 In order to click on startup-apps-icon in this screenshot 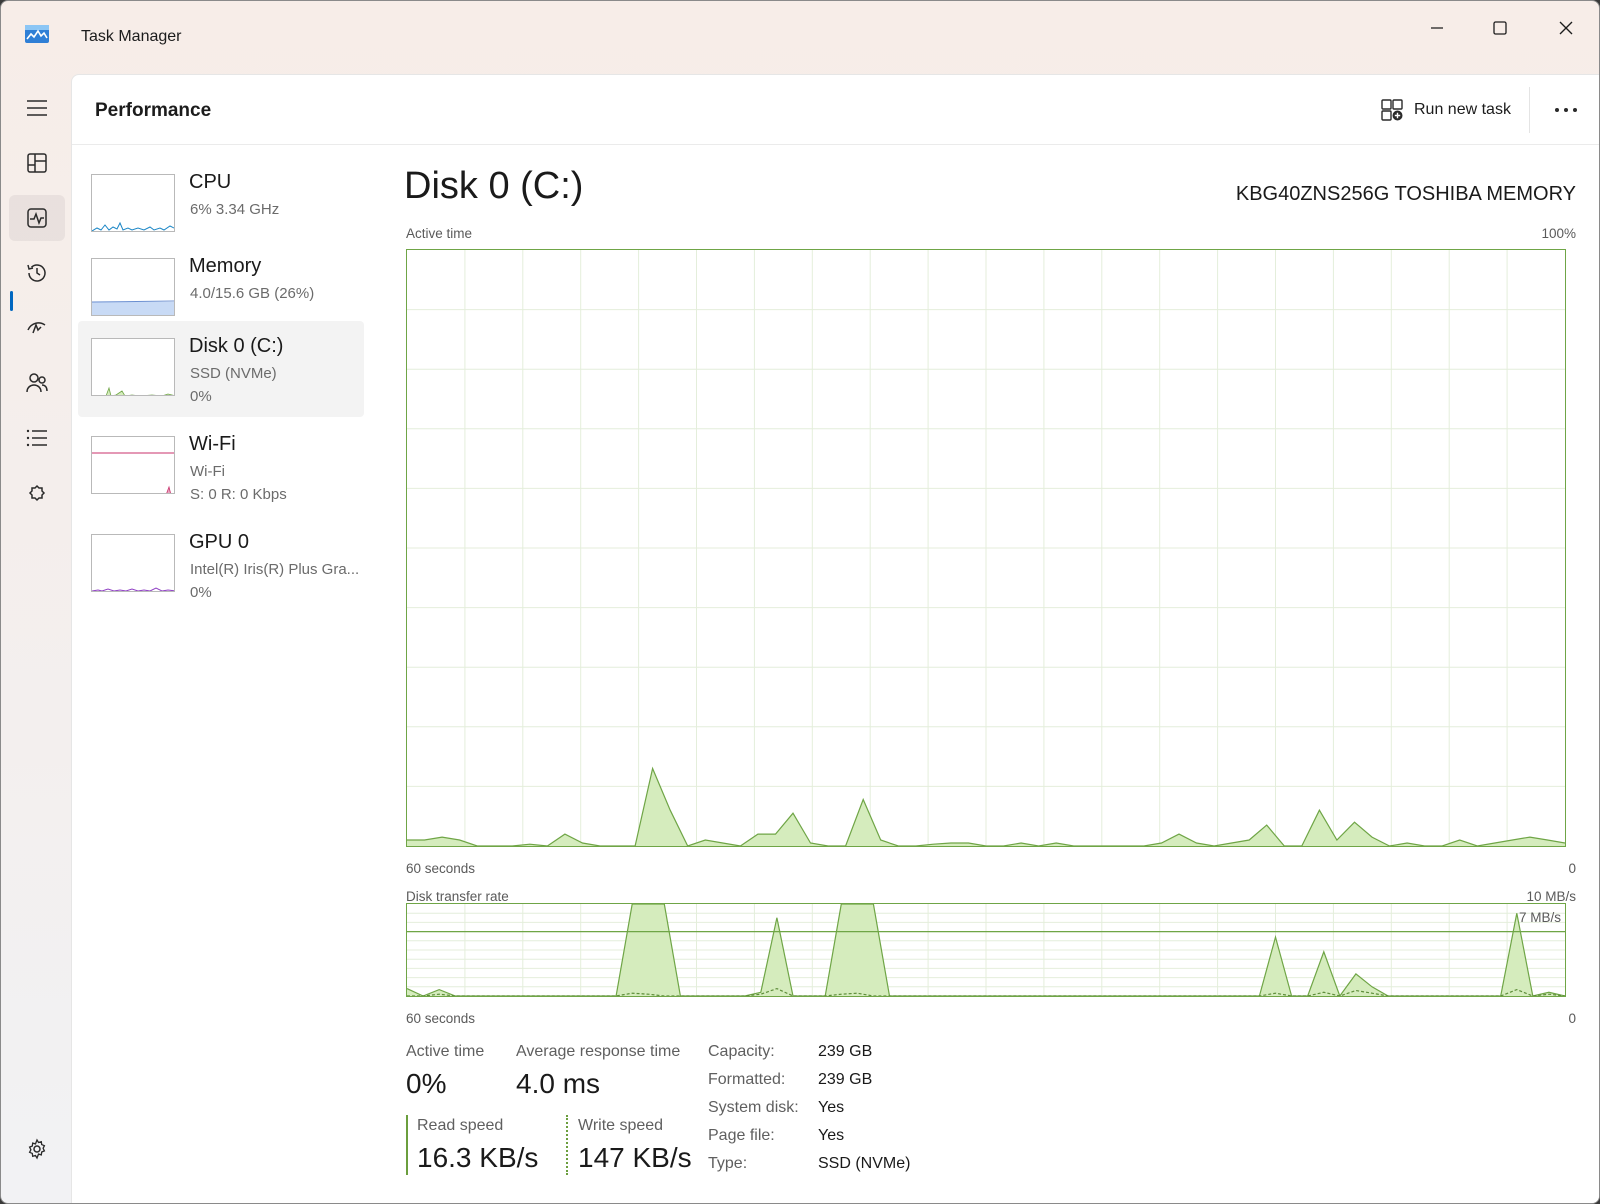, I will do `click(36, 328)`.